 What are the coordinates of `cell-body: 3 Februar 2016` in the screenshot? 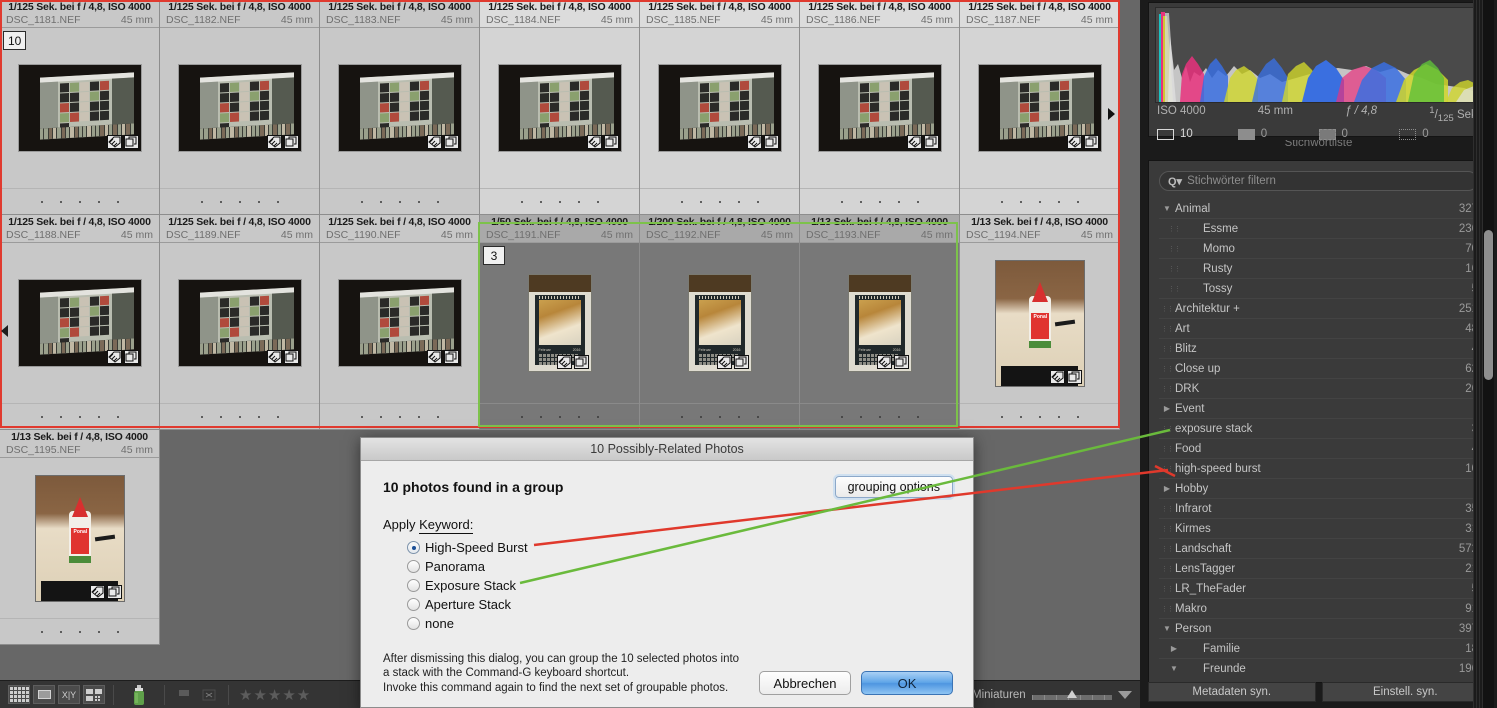 It's located at (559, 323).